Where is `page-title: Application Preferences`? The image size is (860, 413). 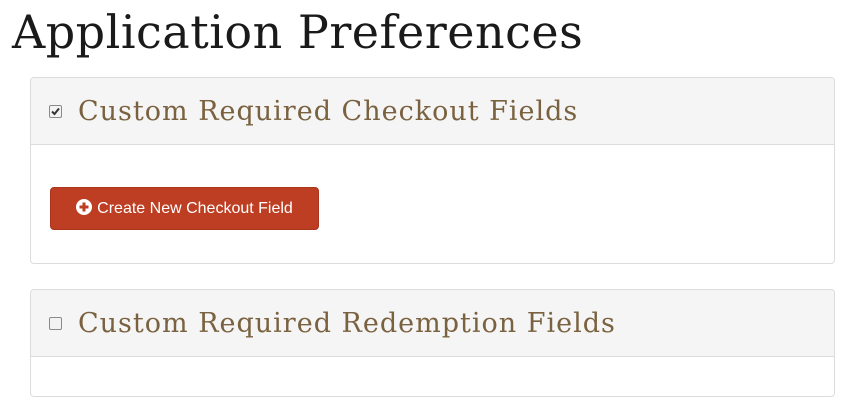 page-title: Application Preferences is located at coordinates (298, 32).